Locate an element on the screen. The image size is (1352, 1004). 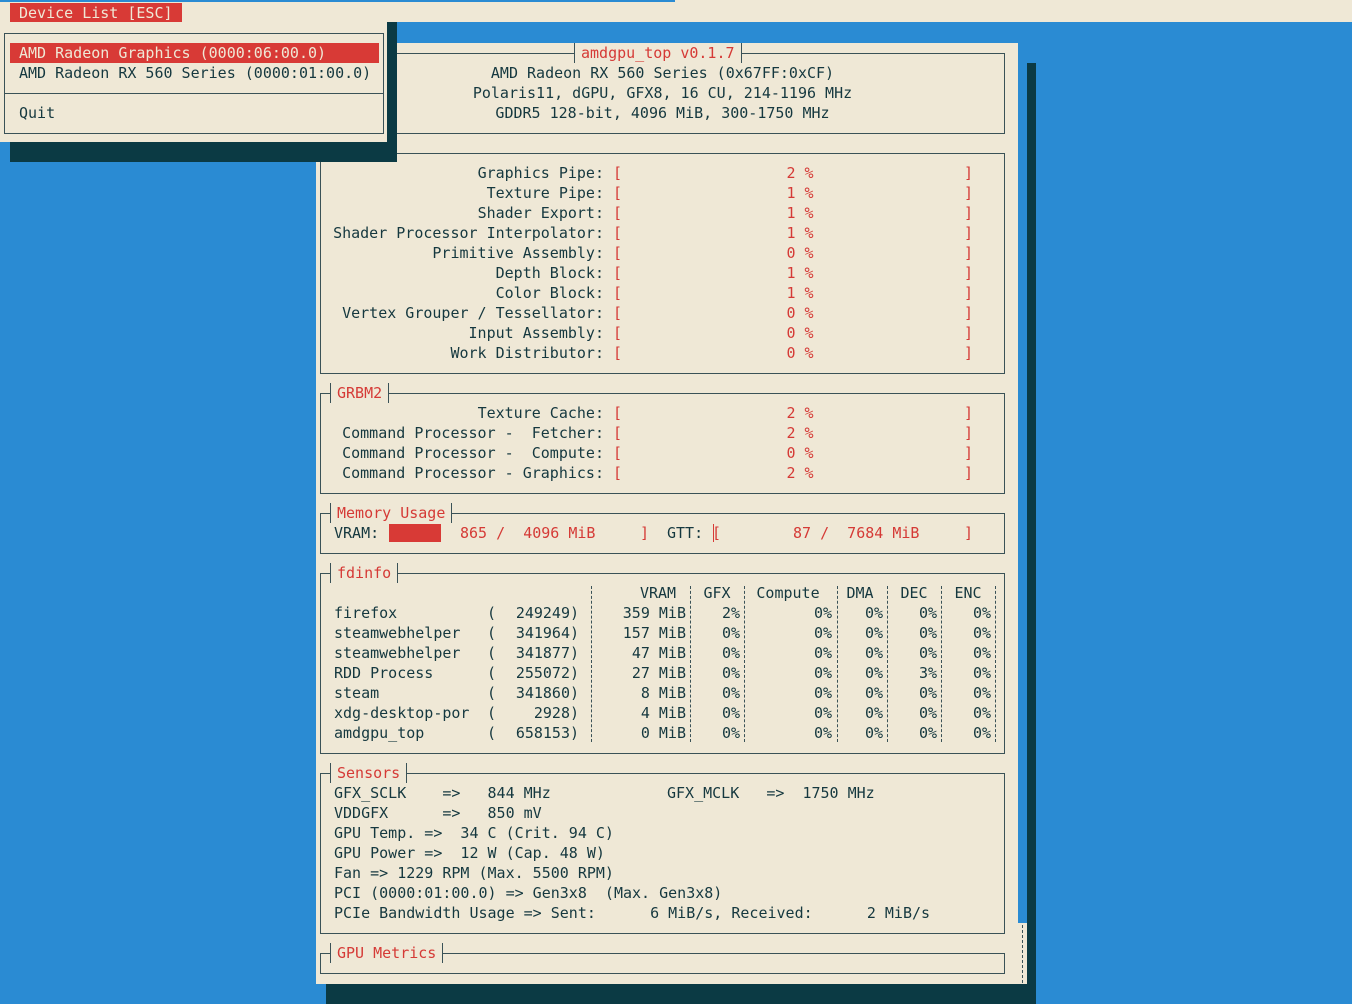
sensor-gpu-power: GPU Power => 12 W (Cap. 48 W) is located at coordinates (469, 853).